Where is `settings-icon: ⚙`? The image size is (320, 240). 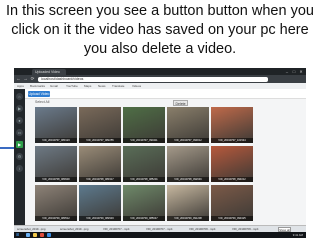 settings-icon: ⚙ is located at coordinates (19, 156).